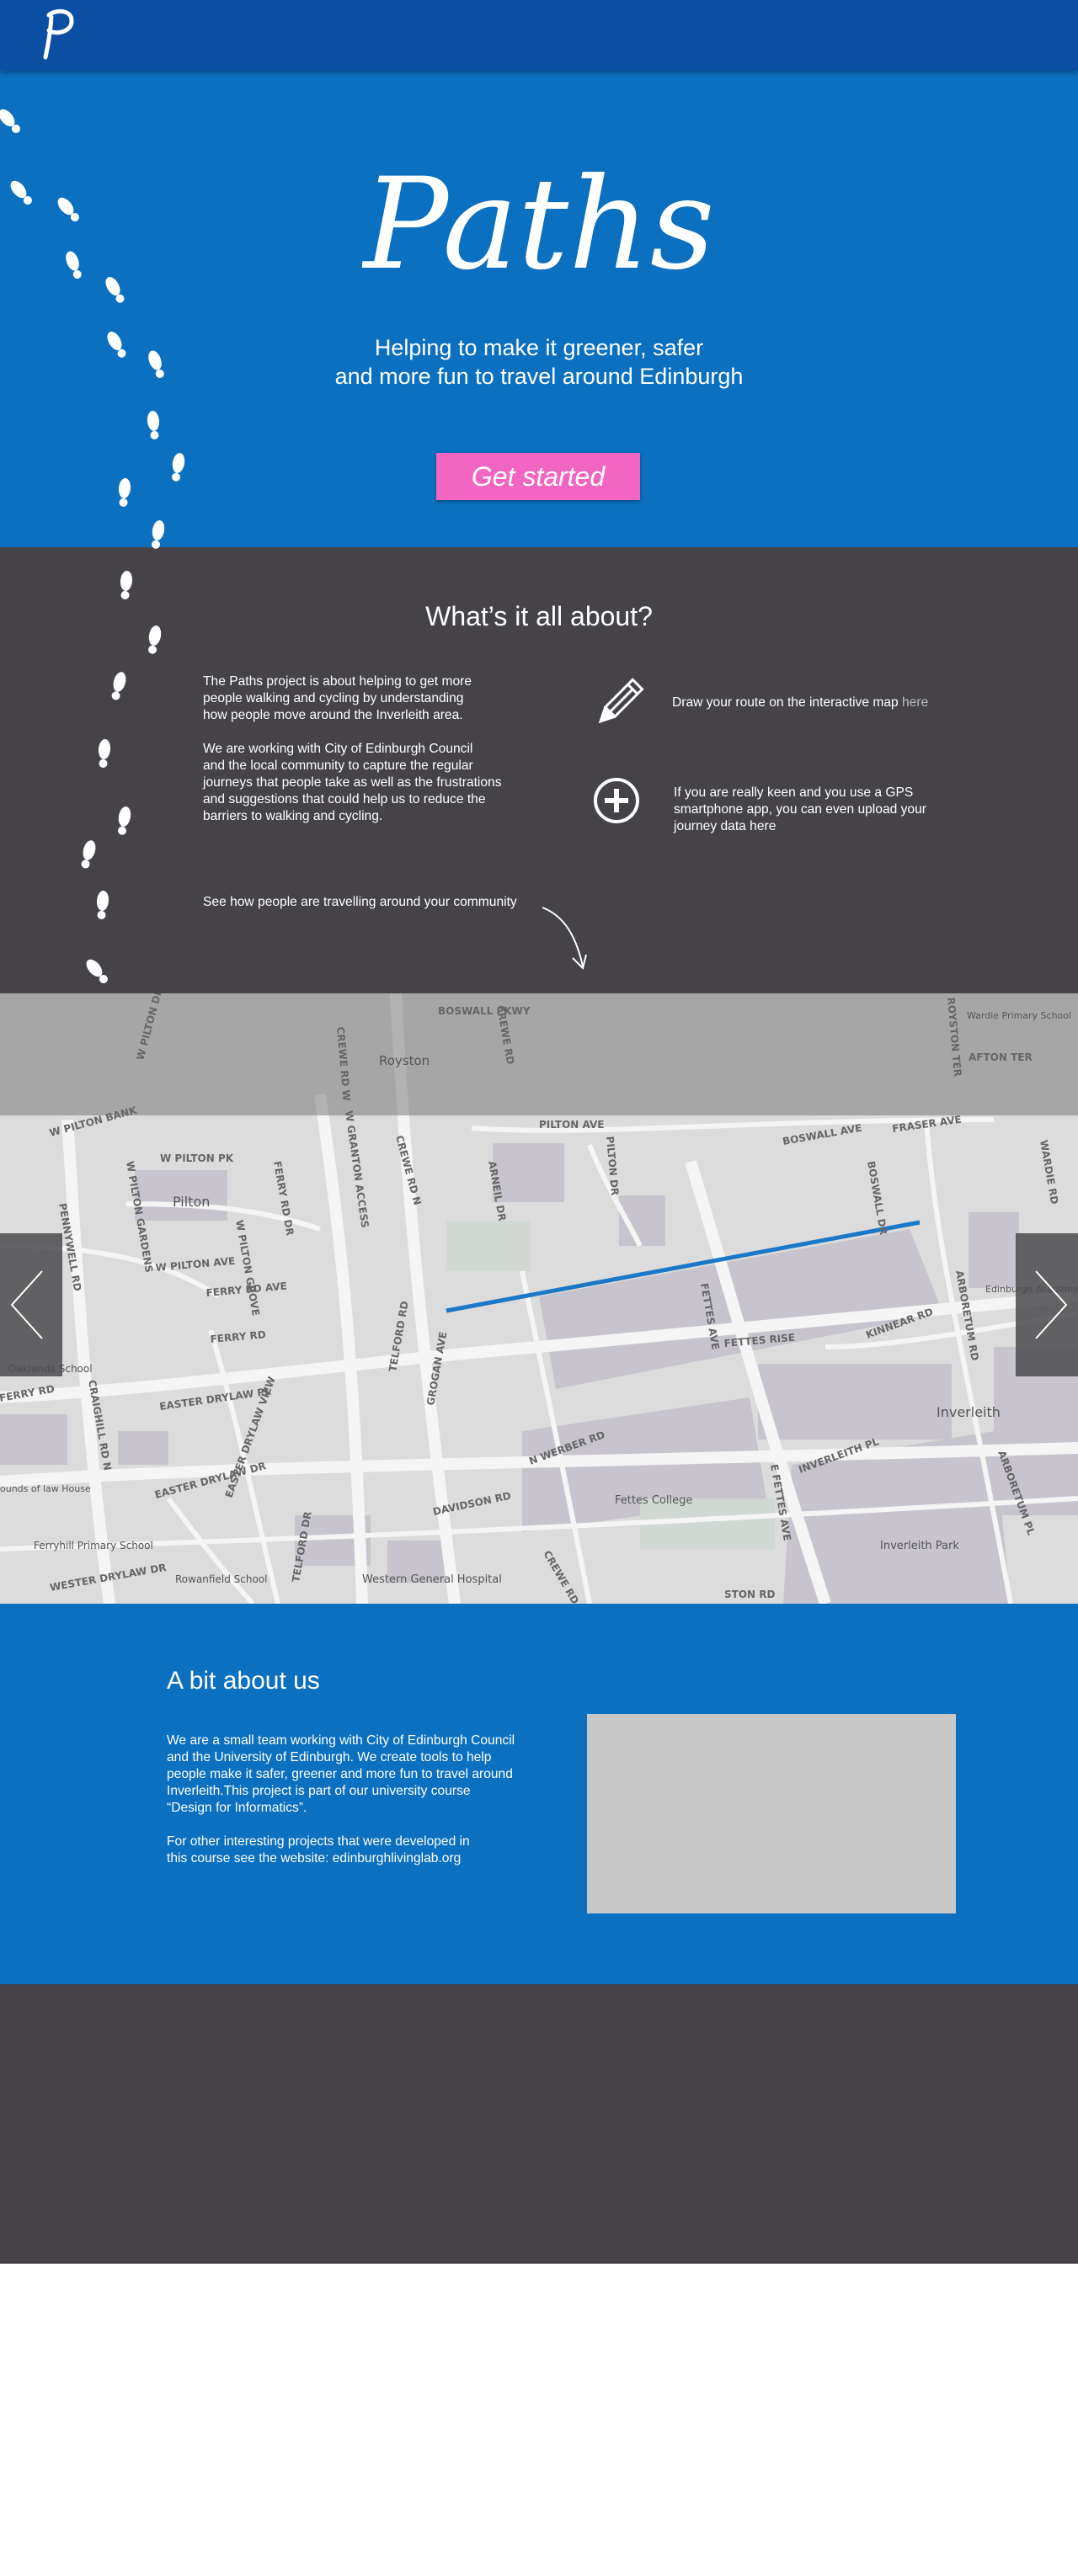 Image resolution: width=1078 pixels, height=2576 pixels. What do you see at coordinates (915, 703) in the screenshot?
I see `interactive-map-link: here` at bounding box center [915, 703].